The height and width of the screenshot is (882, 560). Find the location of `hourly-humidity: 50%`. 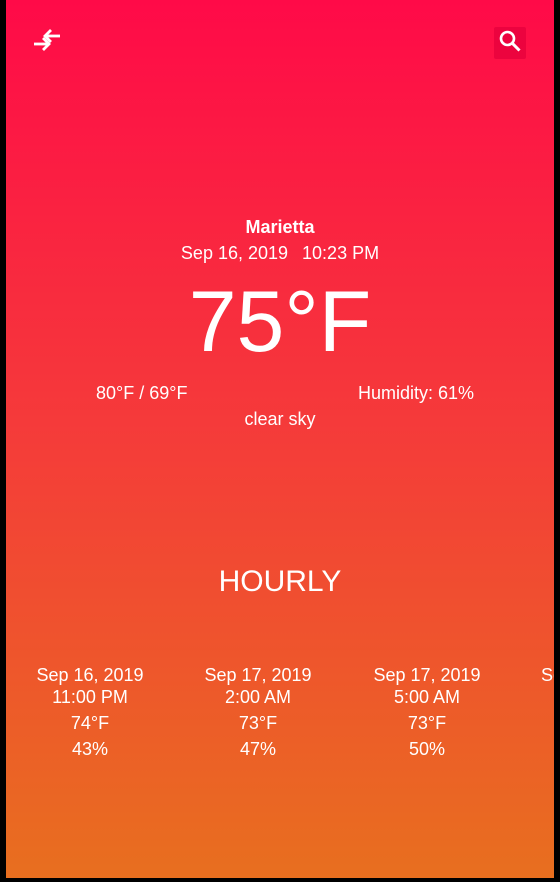

hourly-humidity: 50% is located at coordinates (427, 749).